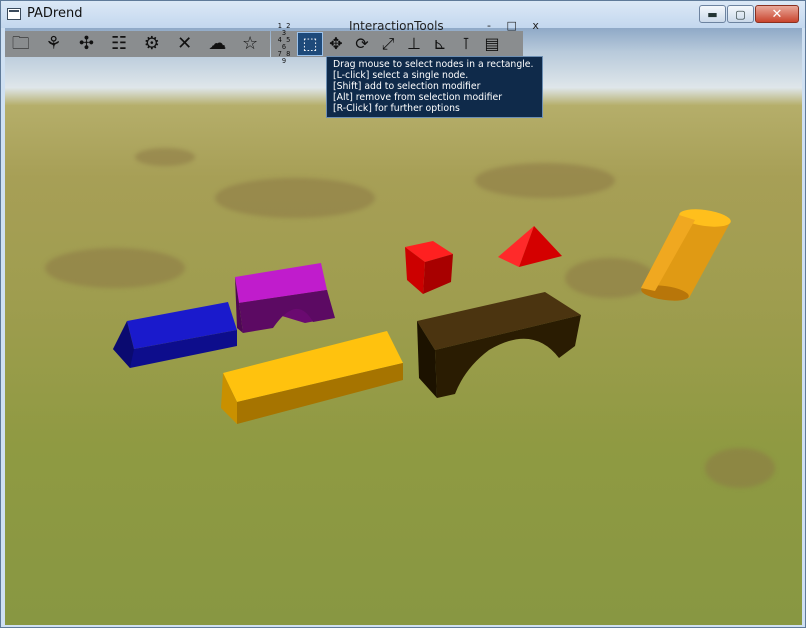 This screenshot has width=806, height=628. I want to click on axis-icon: ⊾, so click(440, 44).